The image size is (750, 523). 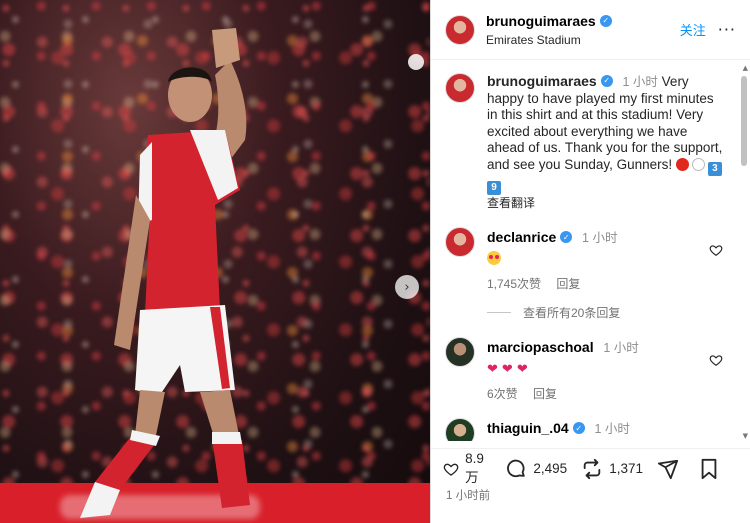 What do you see at coordinates (468, 496) in the screenshot?
I see `post-timestamp: 1 小时前` at bounding box center [468, 496].